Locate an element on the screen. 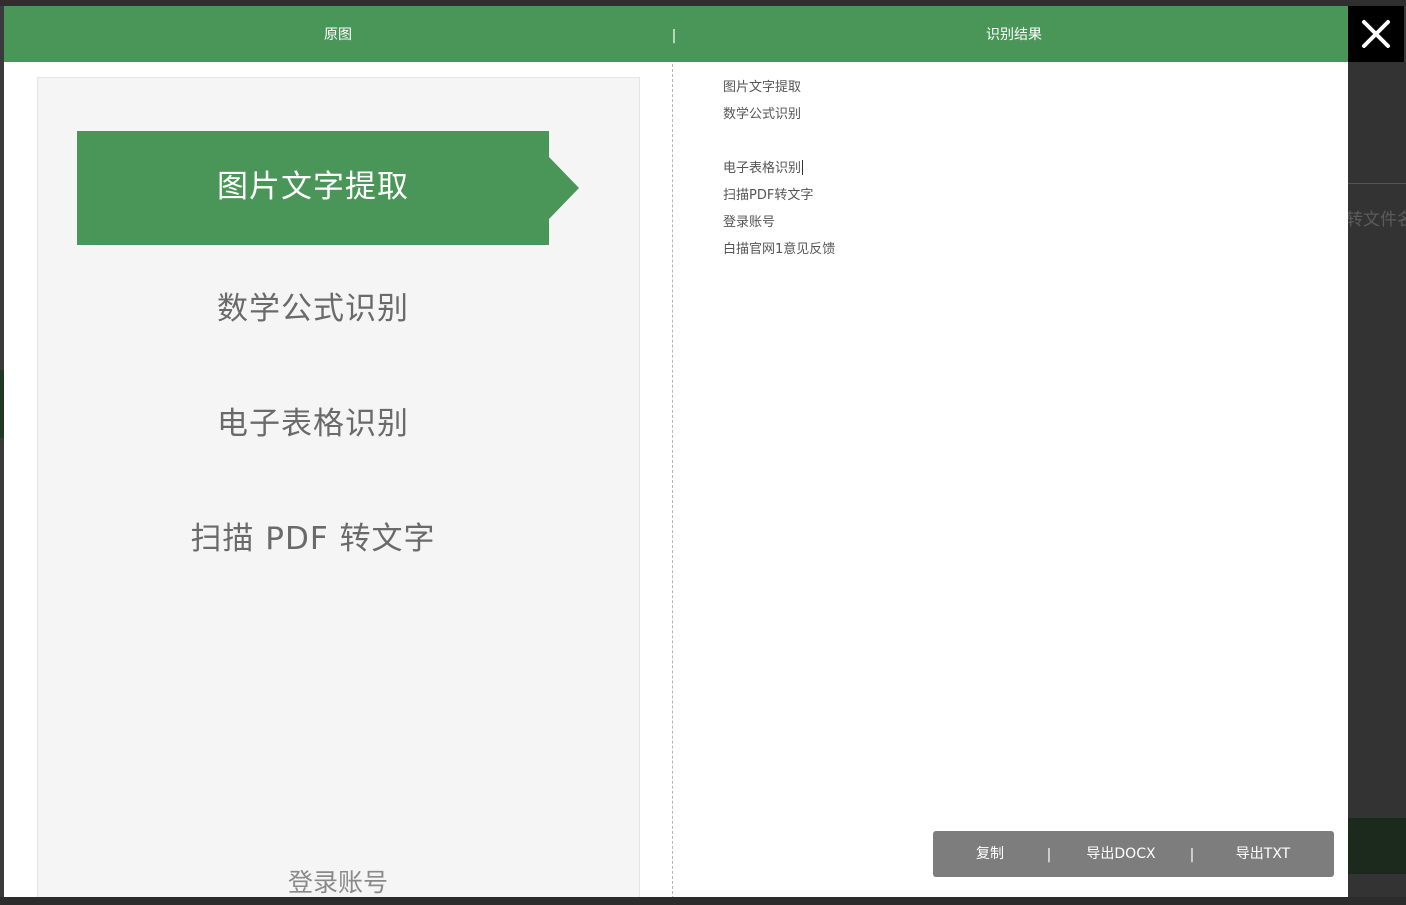  result-line: 数学公式识别 is located at coordinates (762, 114).